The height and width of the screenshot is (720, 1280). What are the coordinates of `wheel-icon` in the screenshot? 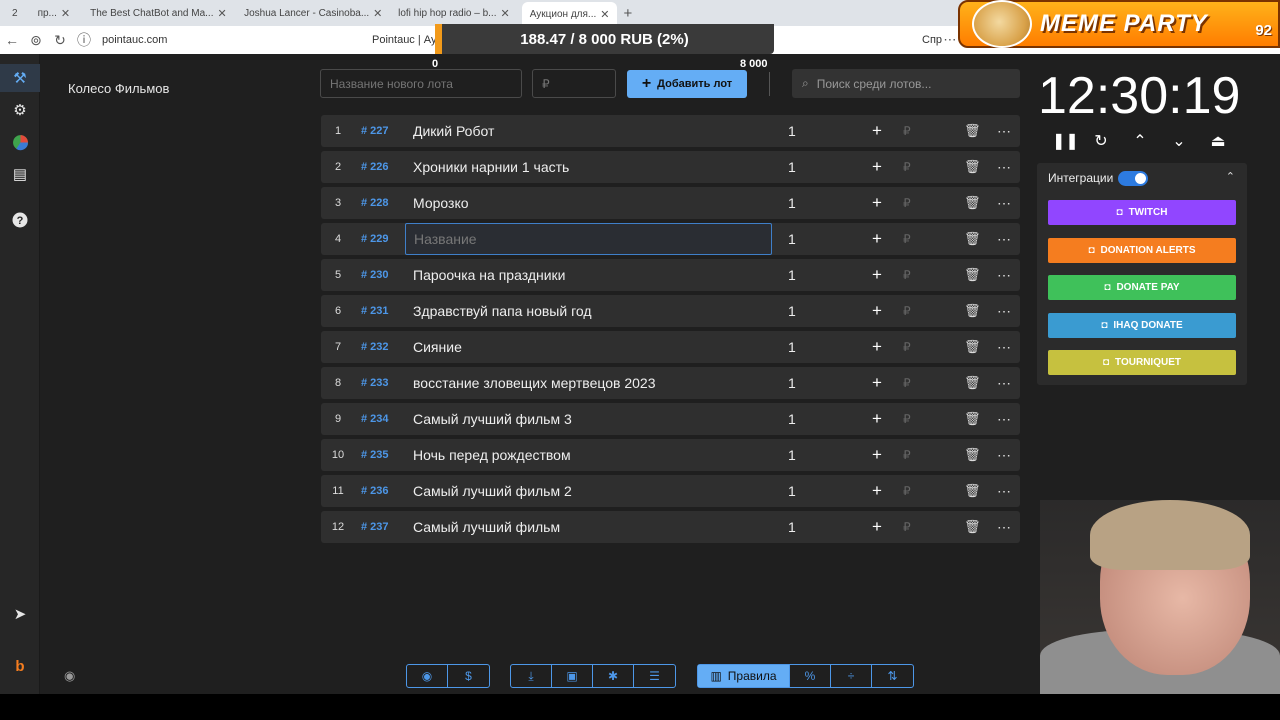 It's located at (20, 142).